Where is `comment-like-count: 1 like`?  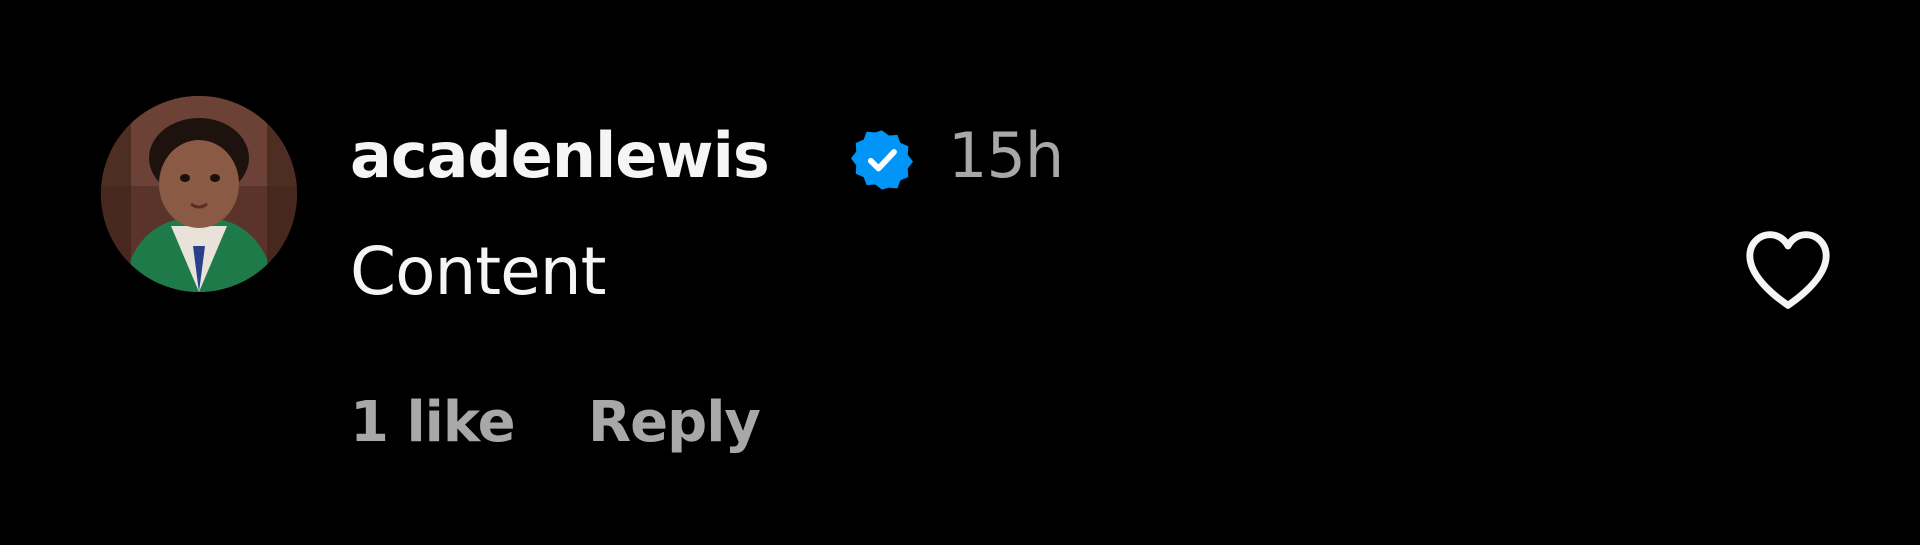 comment-like-count: 1 like is located at coordinates (433, 423).